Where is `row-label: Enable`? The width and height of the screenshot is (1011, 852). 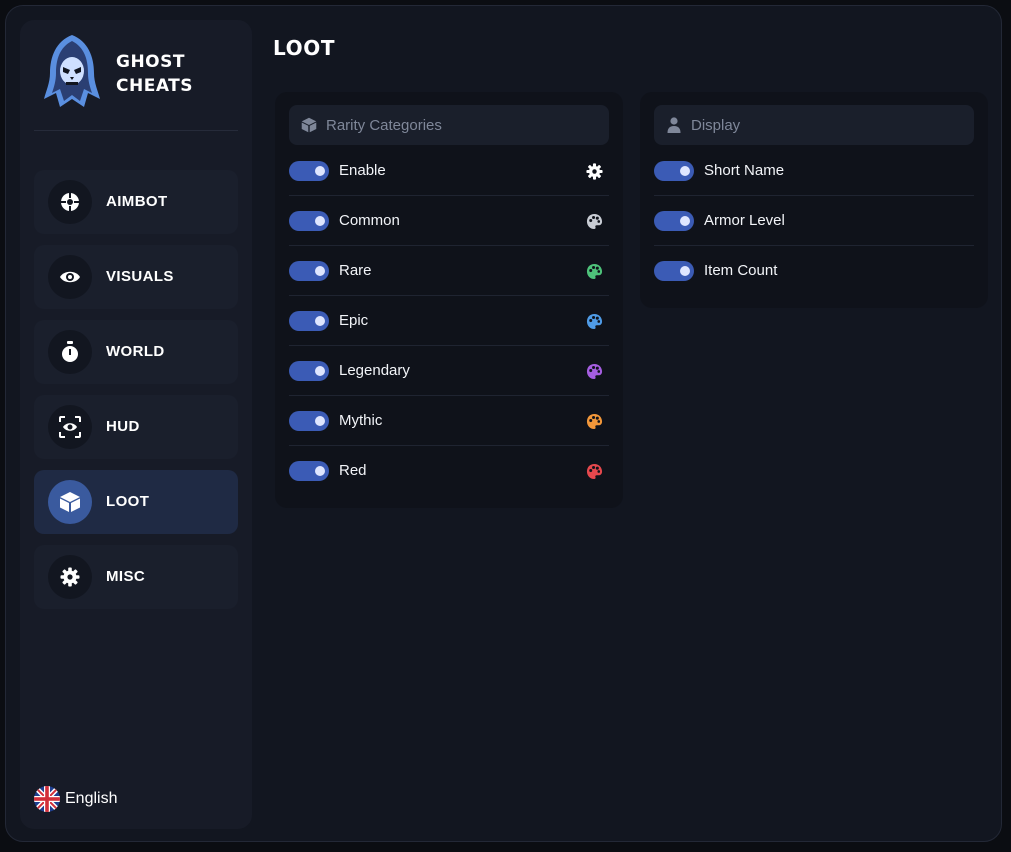 row-label: Enable is located at coordinates (362, 170).